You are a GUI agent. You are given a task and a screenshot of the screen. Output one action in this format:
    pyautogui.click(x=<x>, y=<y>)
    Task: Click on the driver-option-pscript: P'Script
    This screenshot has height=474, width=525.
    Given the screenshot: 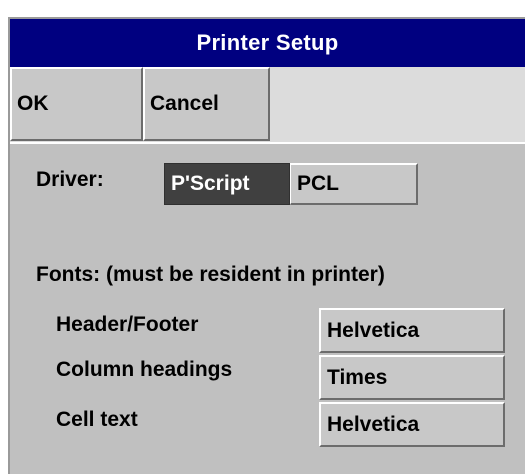 What is the action you would take?
    pyautogui.click(x=227, y=184)
    